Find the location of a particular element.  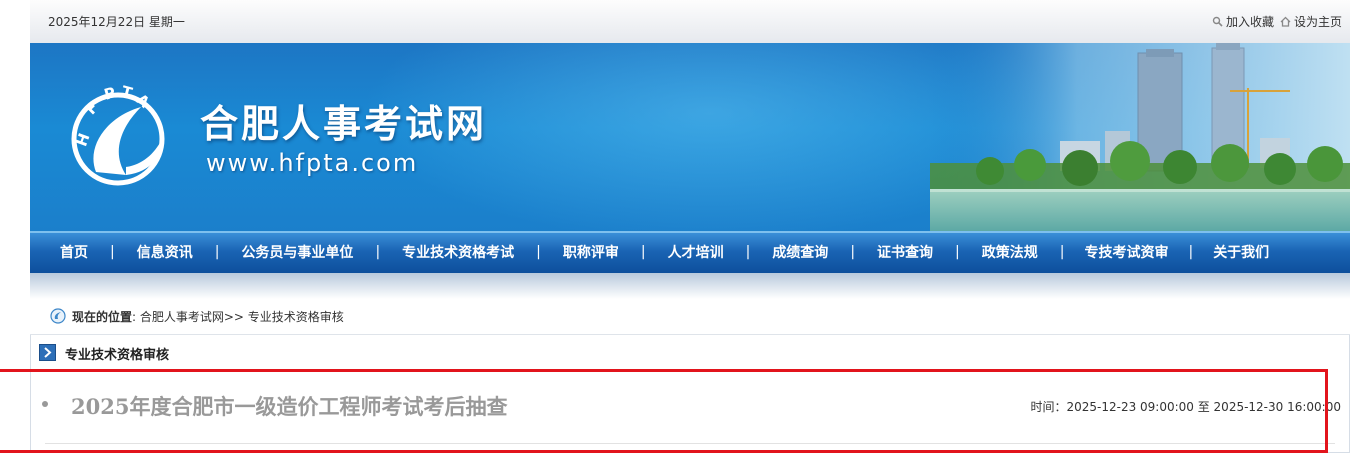

arrow-right-icon is located at coordinates (47, 352).